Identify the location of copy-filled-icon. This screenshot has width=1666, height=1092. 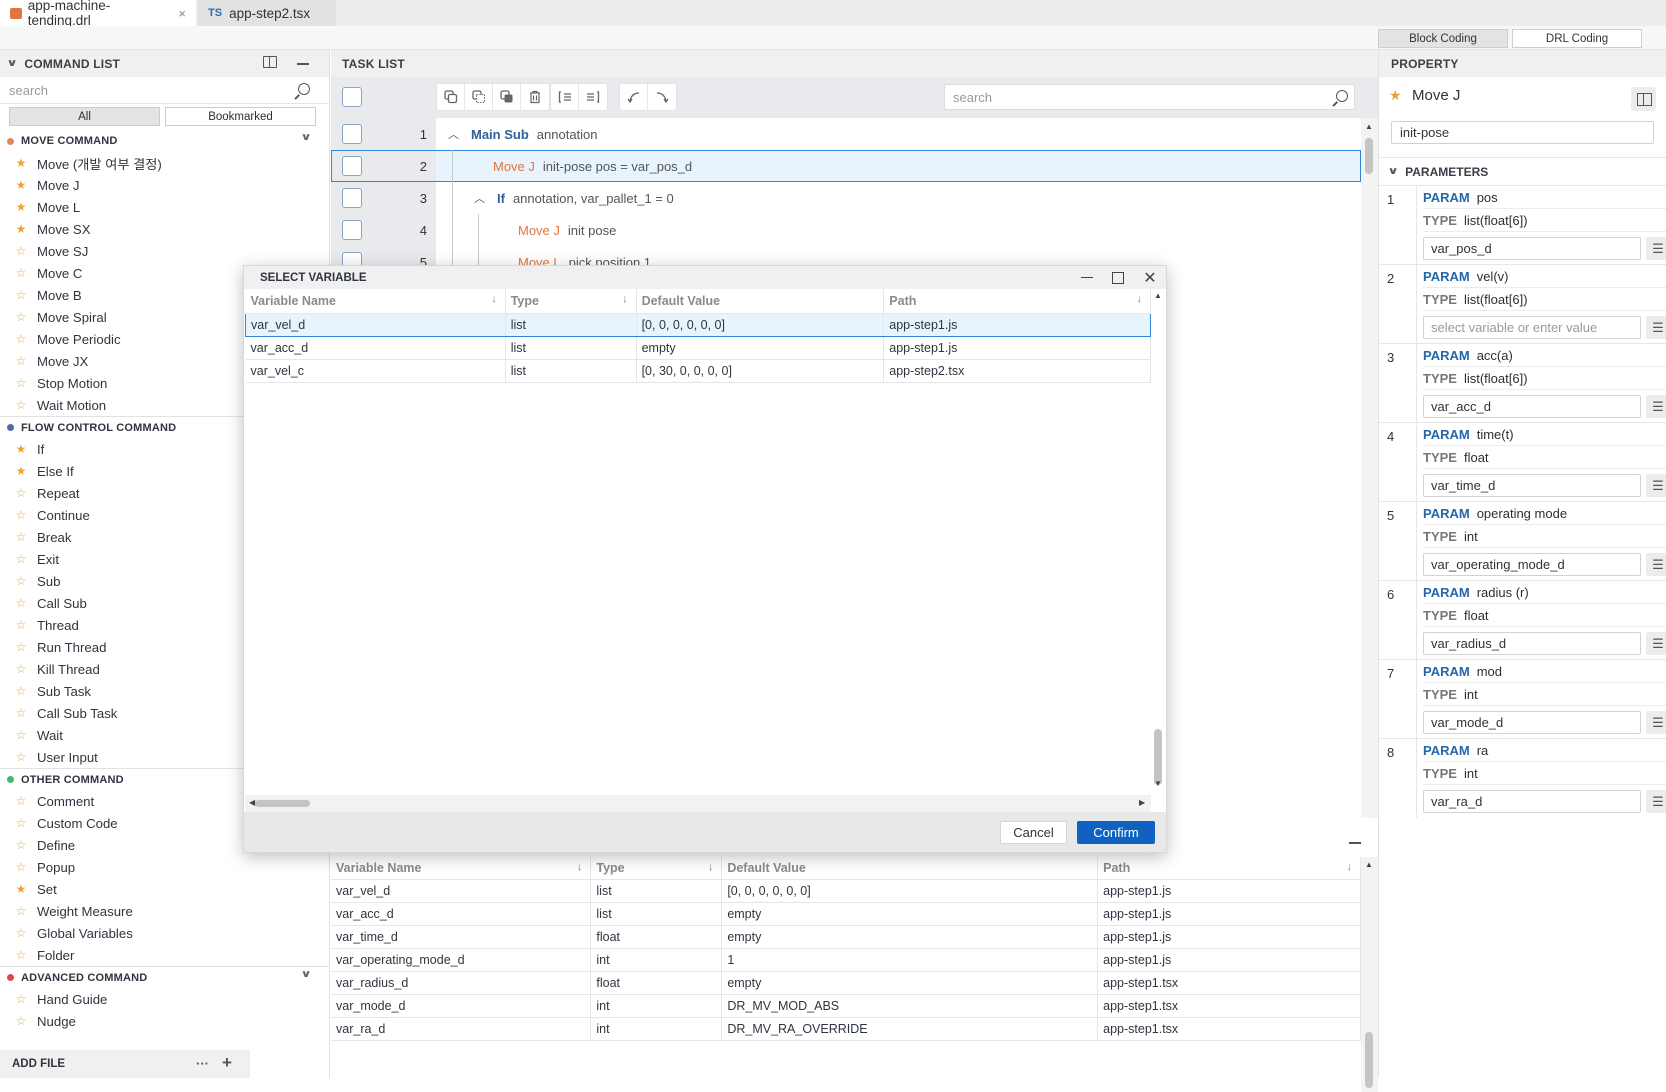
(507, 97).